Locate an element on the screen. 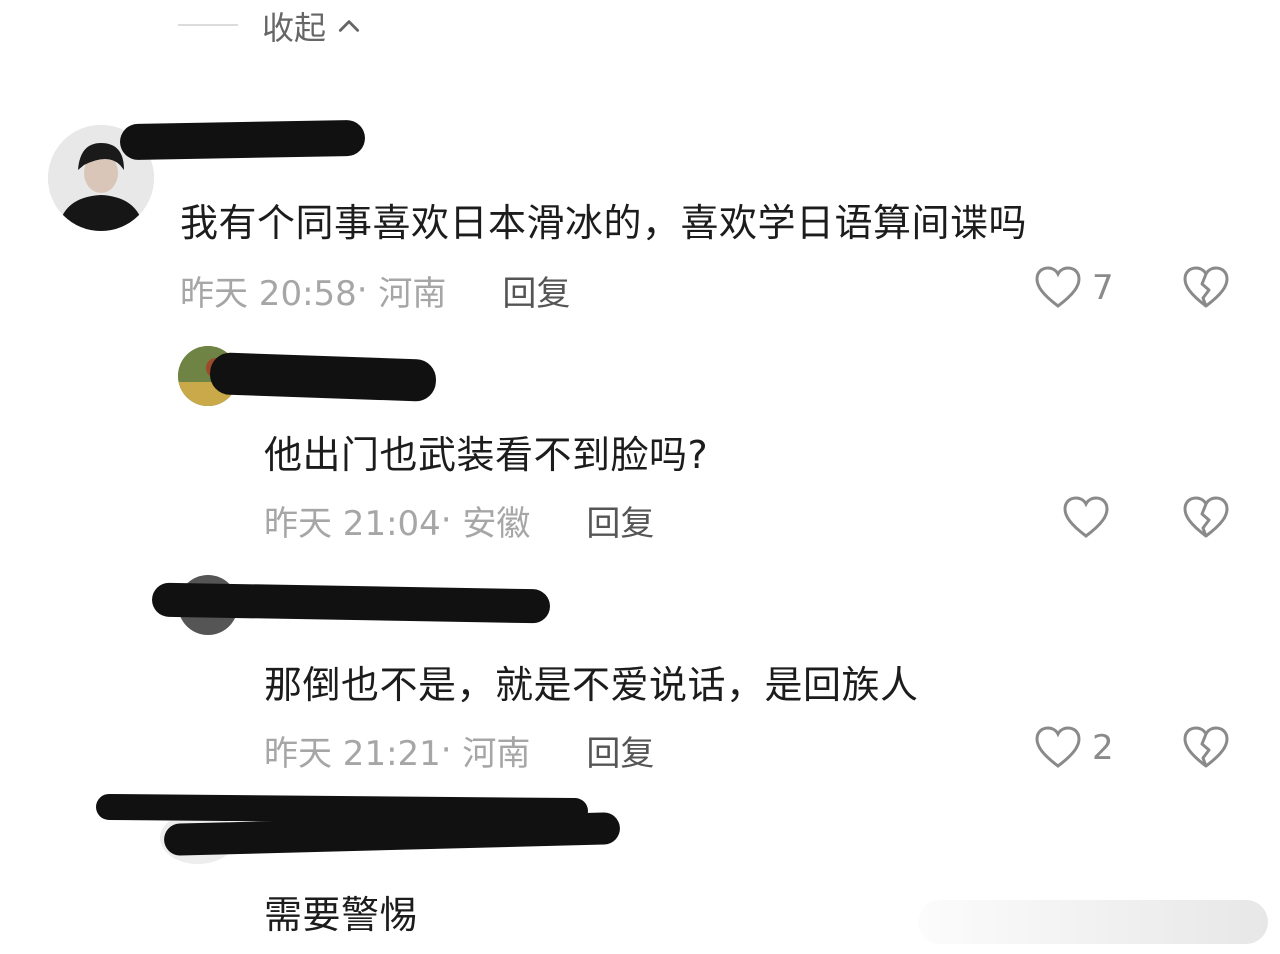  collapse-button: 收起 is located at coordinates (312, 26).